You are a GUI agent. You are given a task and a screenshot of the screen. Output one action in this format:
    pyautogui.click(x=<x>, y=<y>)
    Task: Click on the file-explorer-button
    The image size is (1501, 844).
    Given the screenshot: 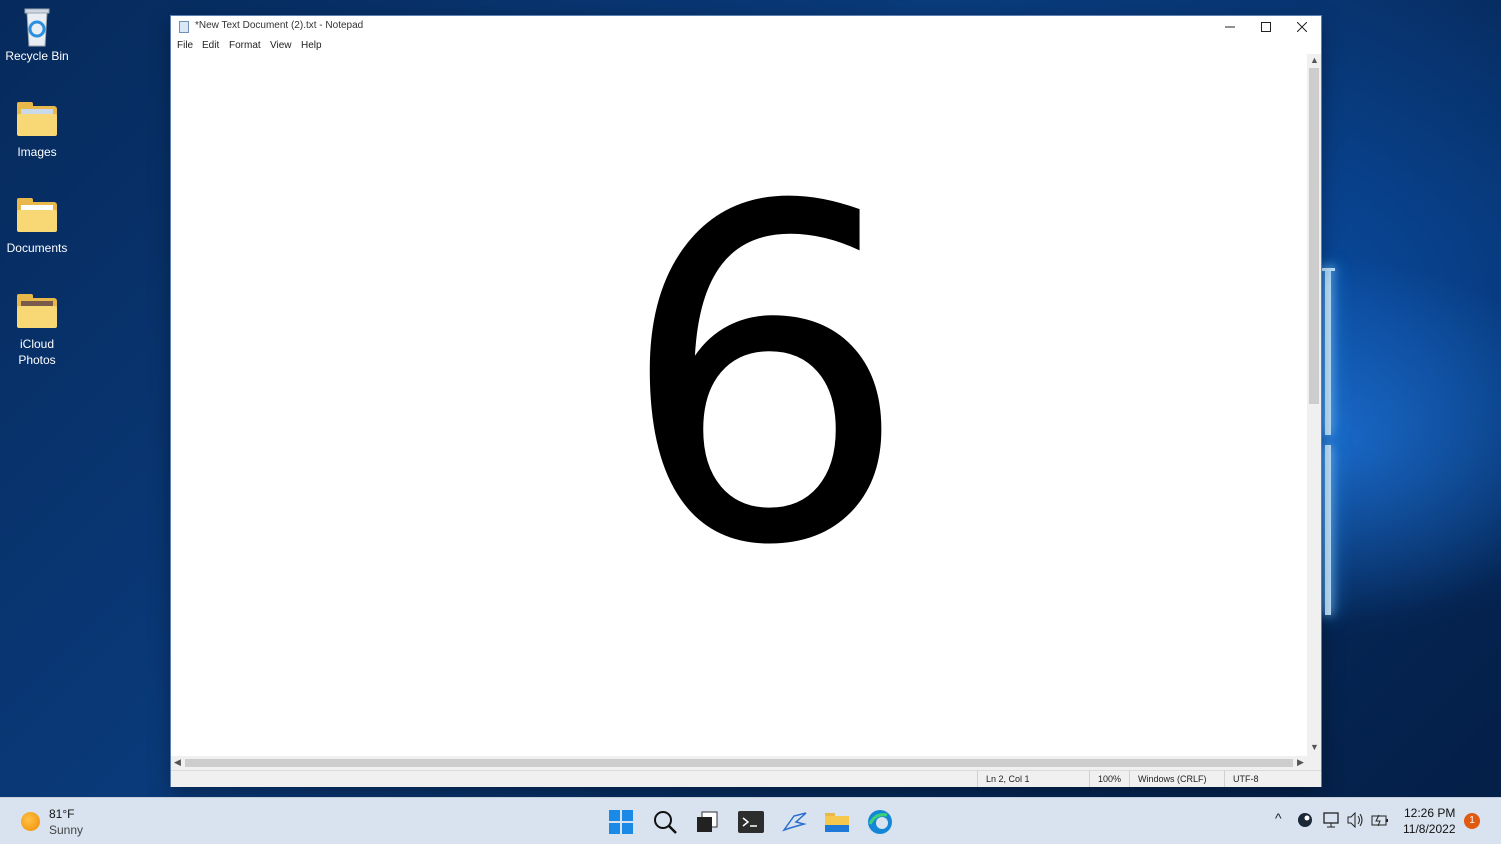 What is the action you would take?
    pyautogui.click(x=837, y=822)
    